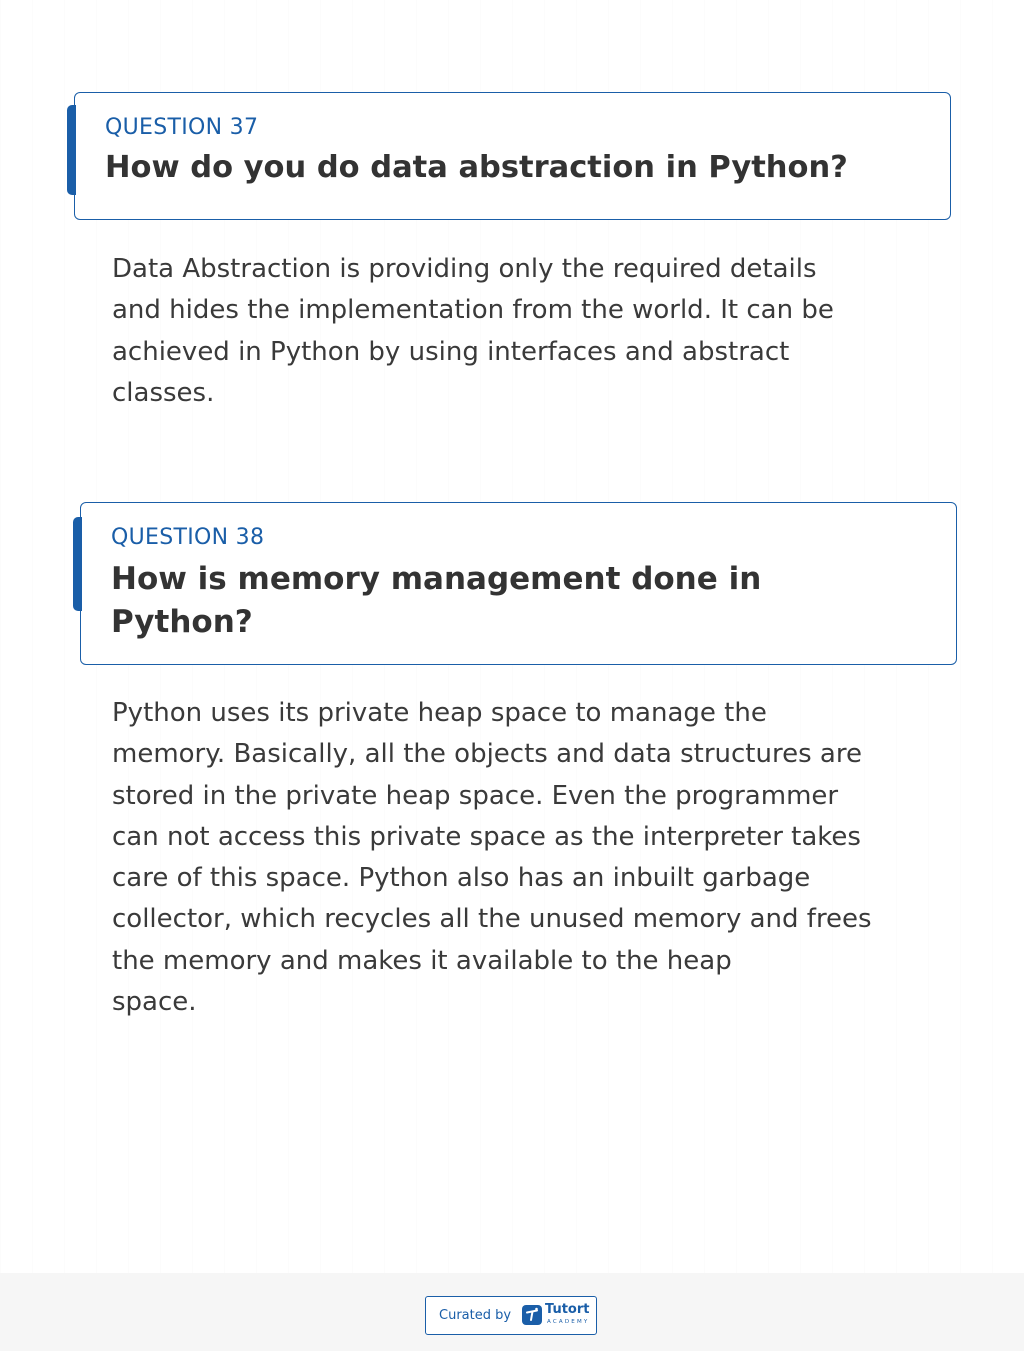 The width and height of the screenshot is (1024, 1351). Describe the element at coordinates (568, 1322) in the screenshot. I see `brand-subtitle: ACADEMY` at that location.